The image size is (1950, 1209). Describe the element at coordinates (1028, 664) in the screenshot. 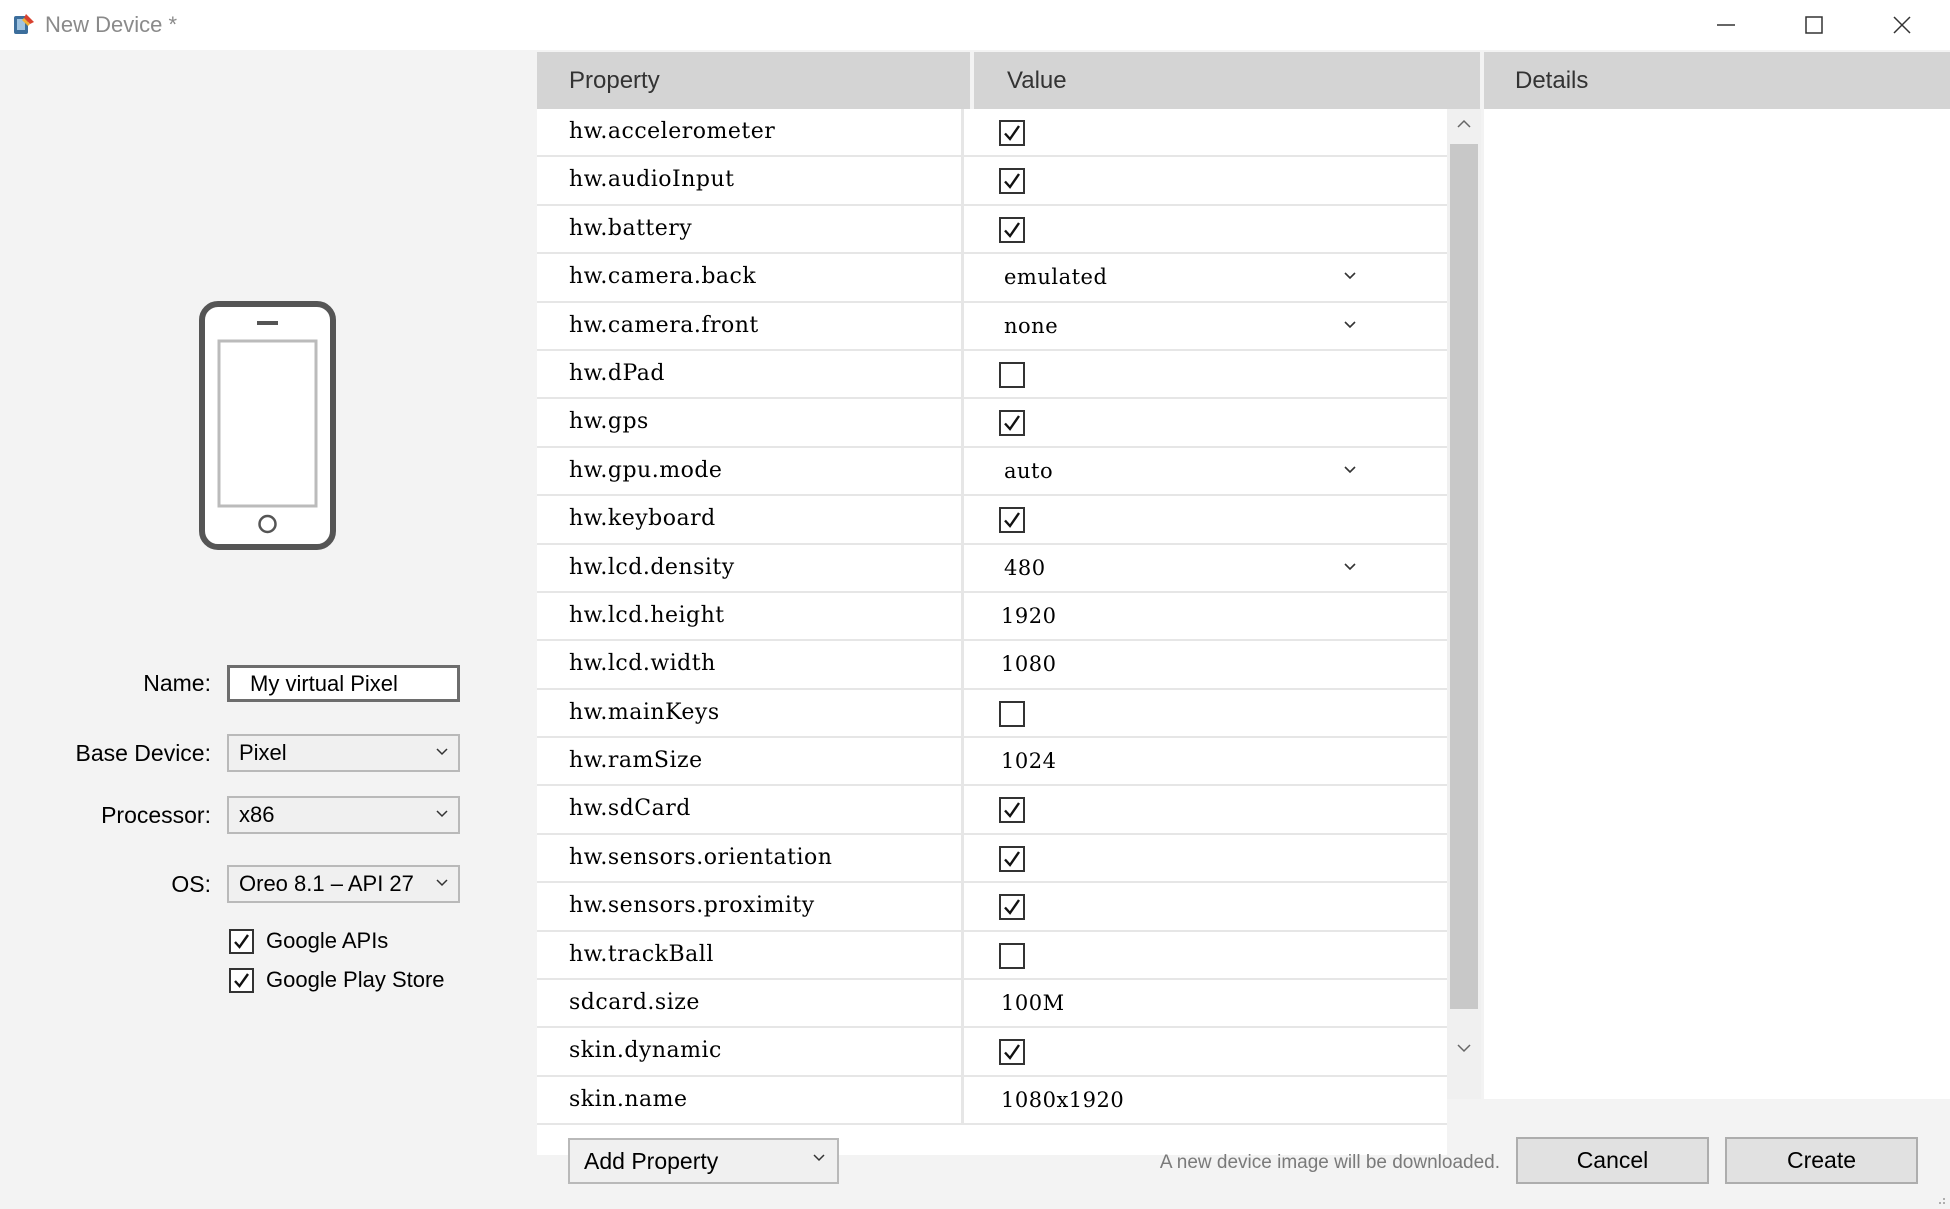

I see `value-text: 1080` at that location.